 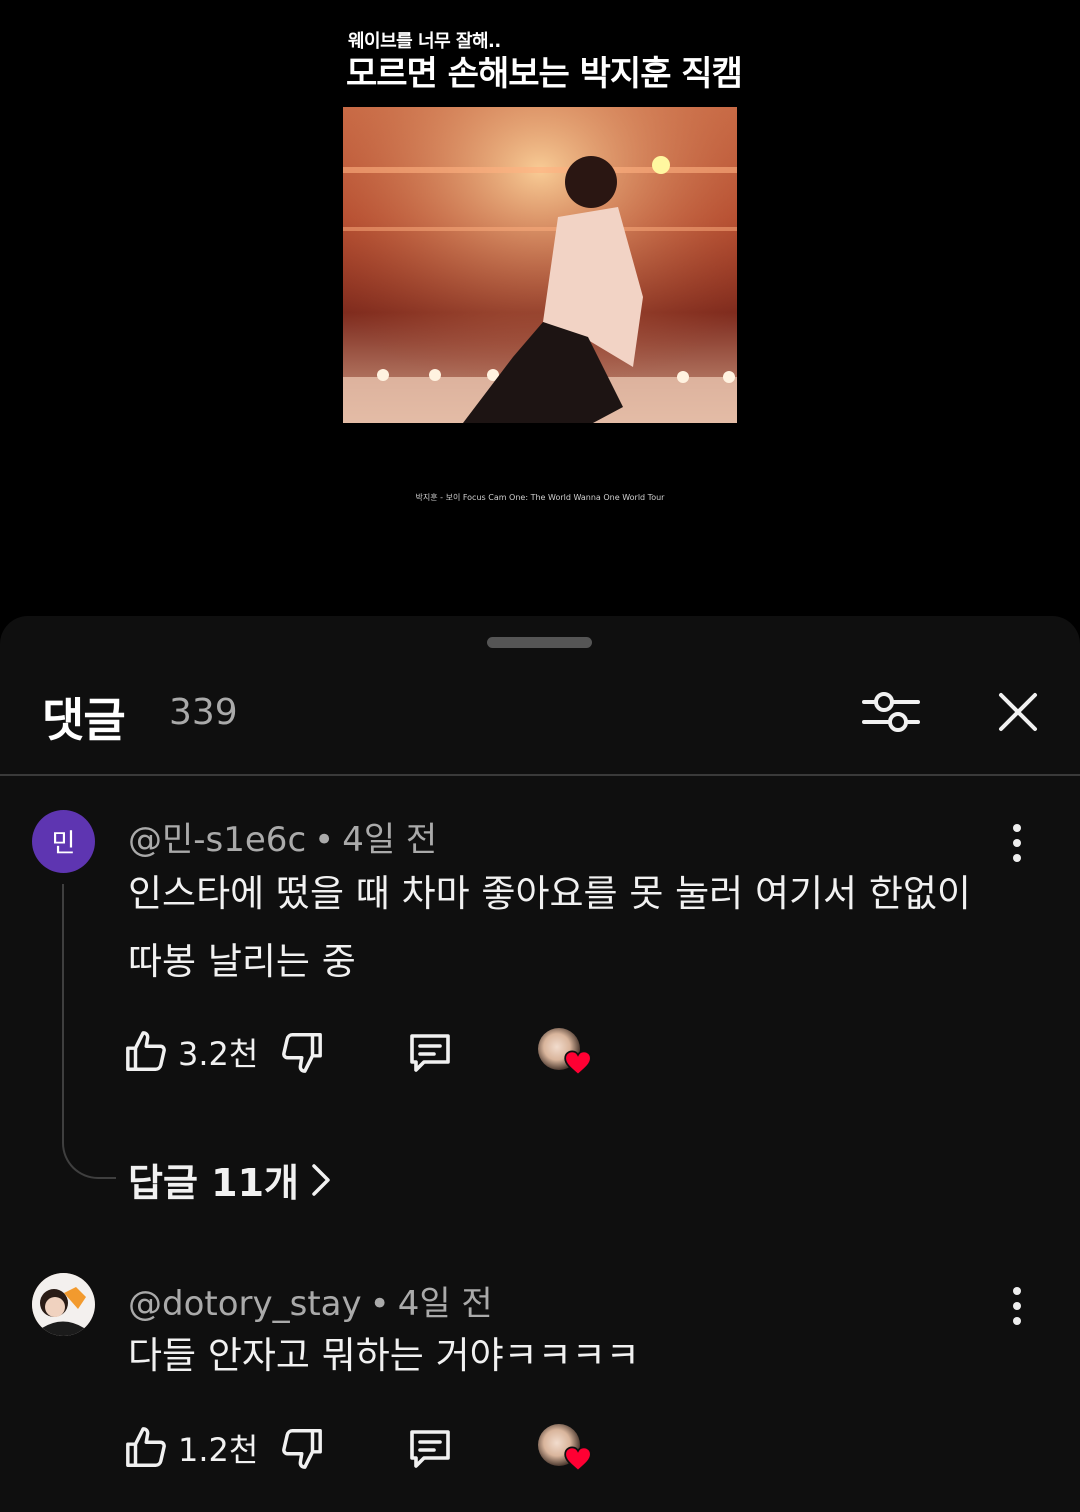 I want to click on avatar-photo-image, so click(x=63, y=1304).